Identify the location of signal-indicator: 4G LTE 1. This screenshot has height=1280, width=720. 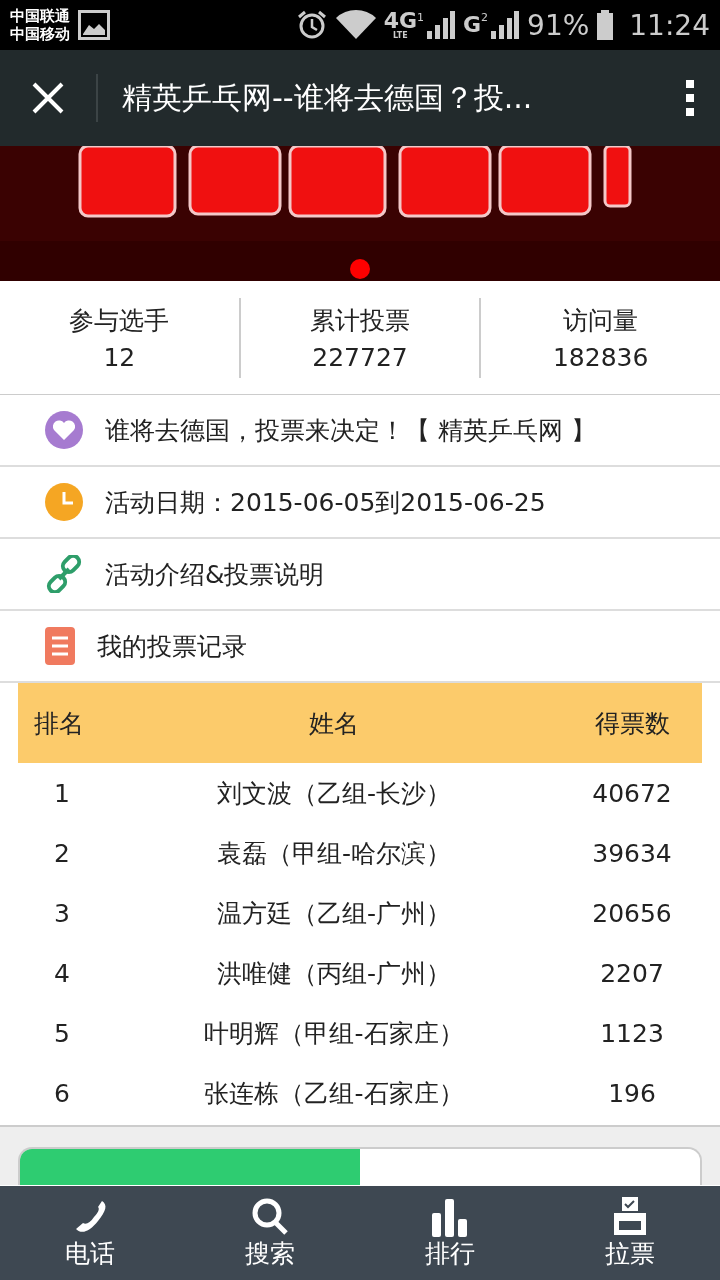
(419, 25).